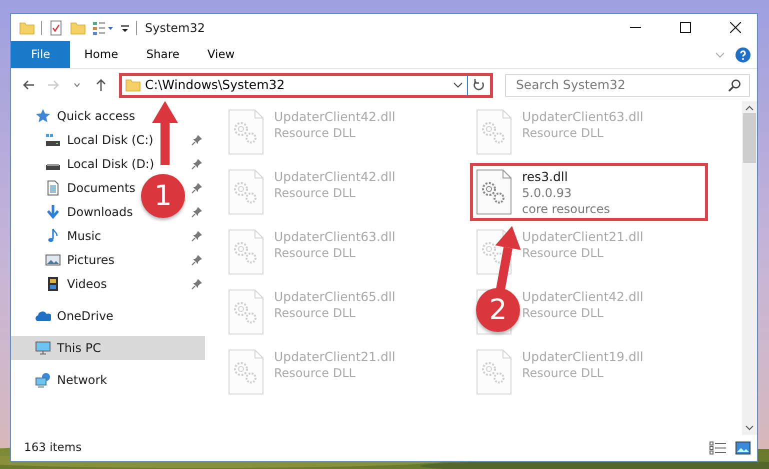 This screenshot has width=769, height=469. I want to click on properties-icon, so click(56, 28).